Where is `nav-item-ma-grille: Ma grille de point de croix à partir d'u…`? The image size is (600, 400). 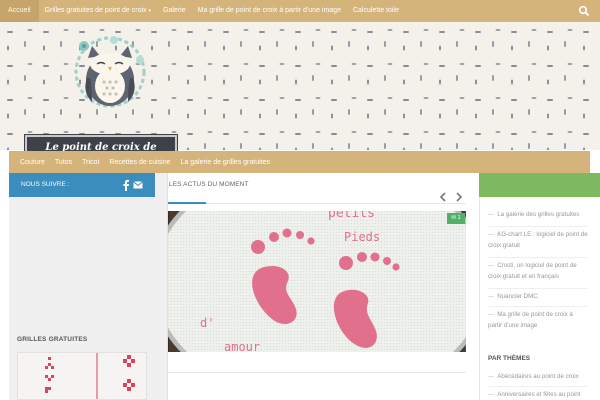 nav-item-ma-grille: Ma grille de point de croix à partir d'u… is located at coordinates (269, 11).